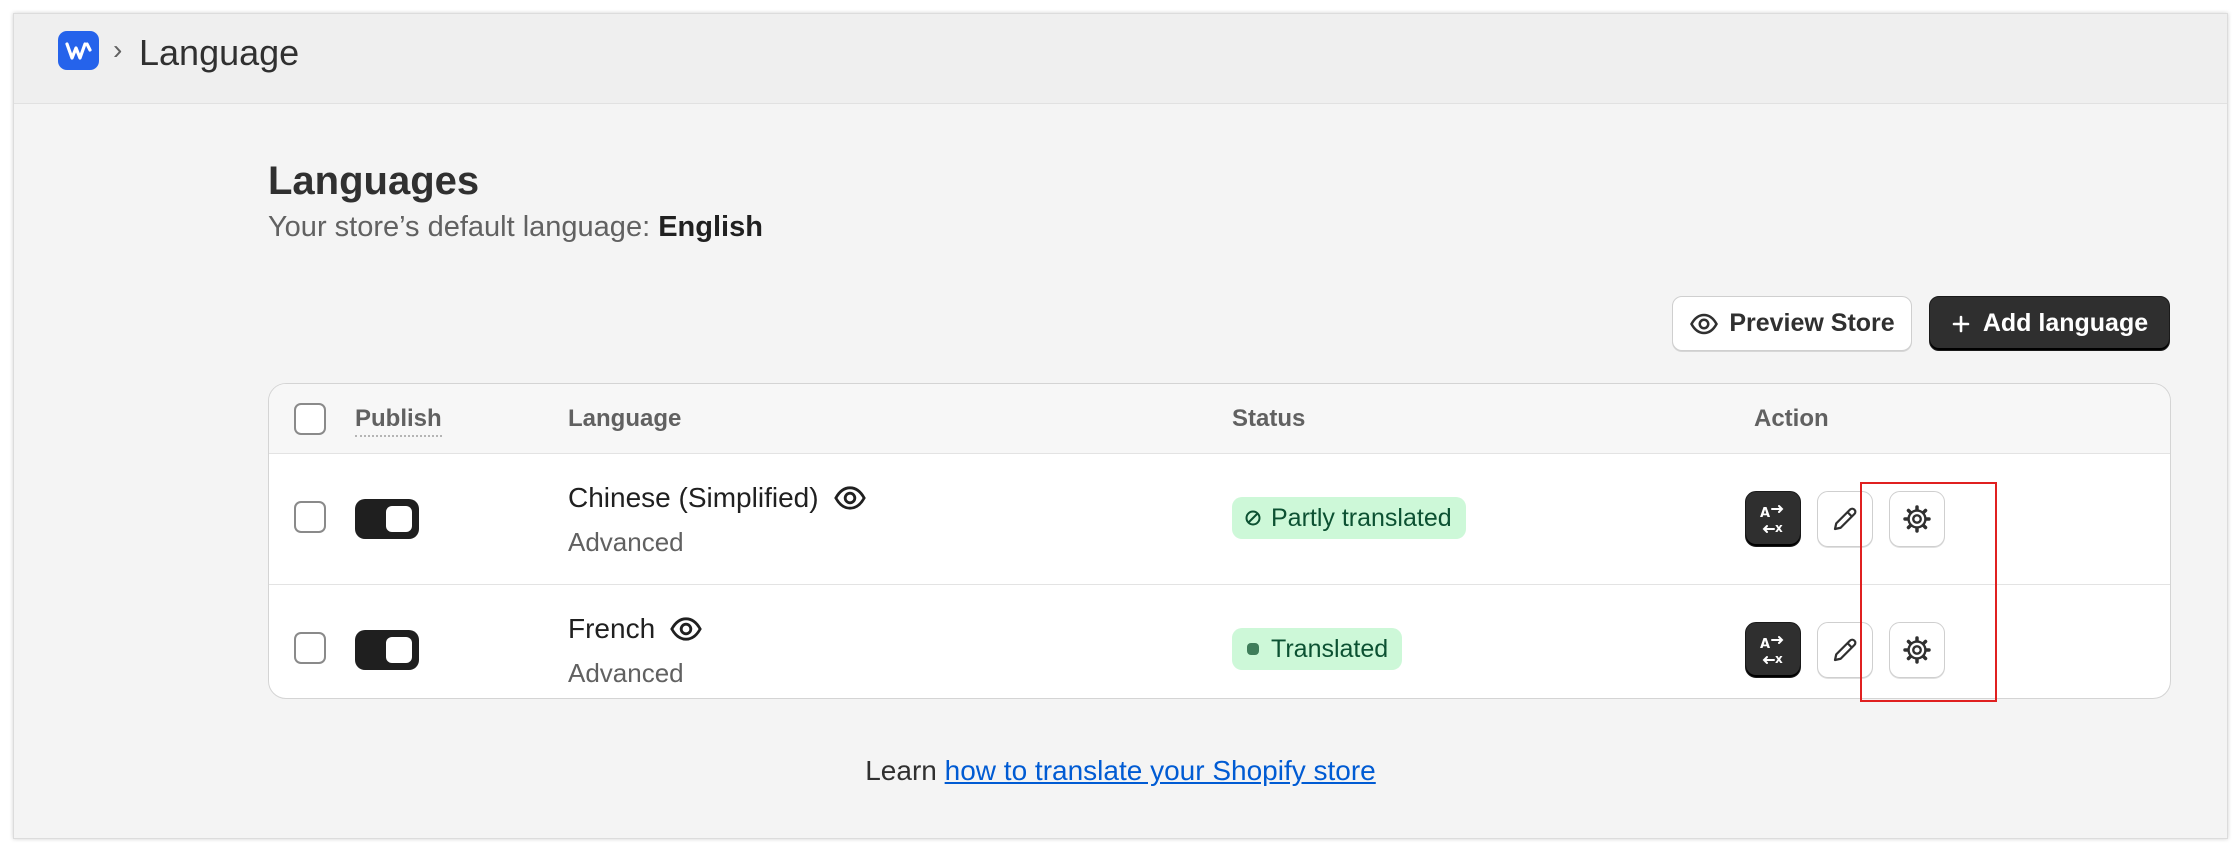 The height and width of the screenshot is (850, 2238). What do you see at coordinates (1812, 323) in the screenshot?
I see `preview-store-label: Preview Store` at bounding box center [1812, 323].